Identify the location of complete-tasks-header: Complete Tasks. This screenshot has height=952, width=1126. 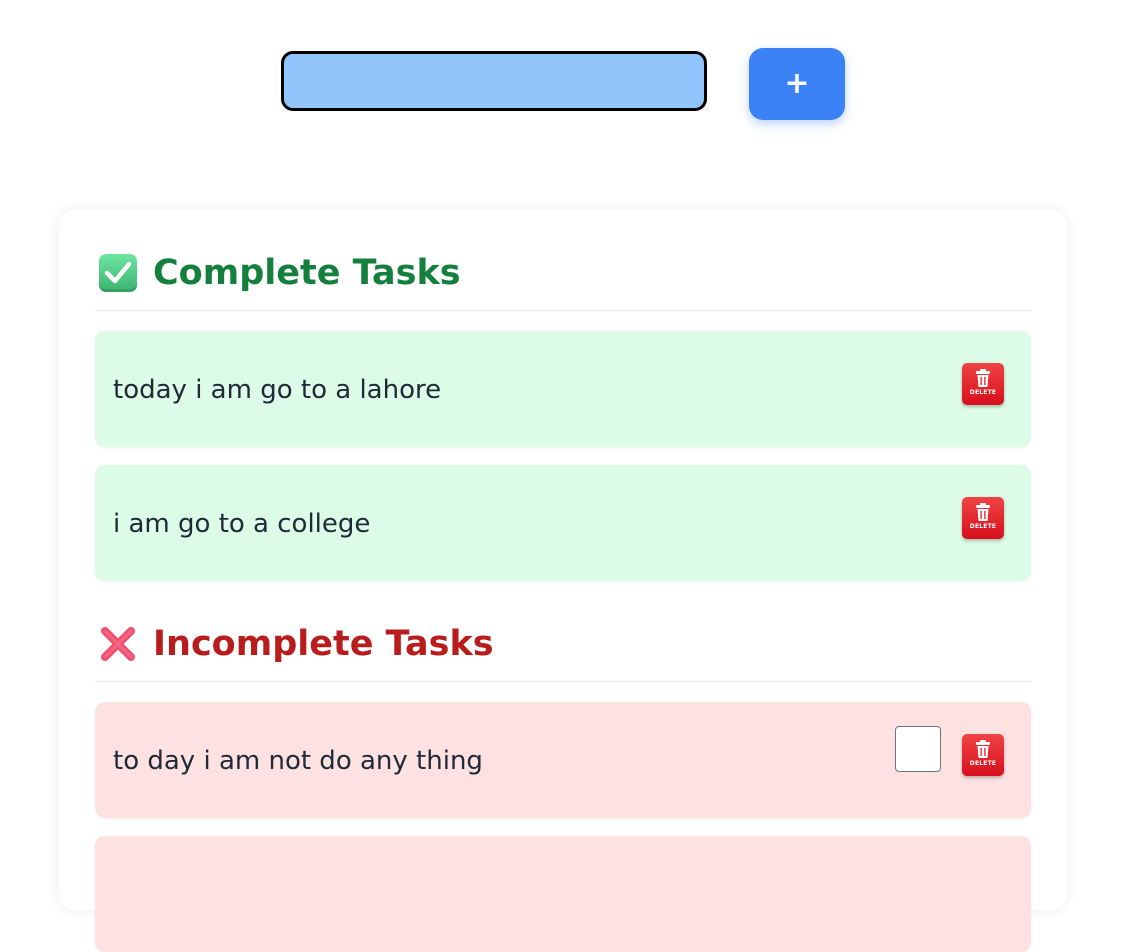
(563, 280).